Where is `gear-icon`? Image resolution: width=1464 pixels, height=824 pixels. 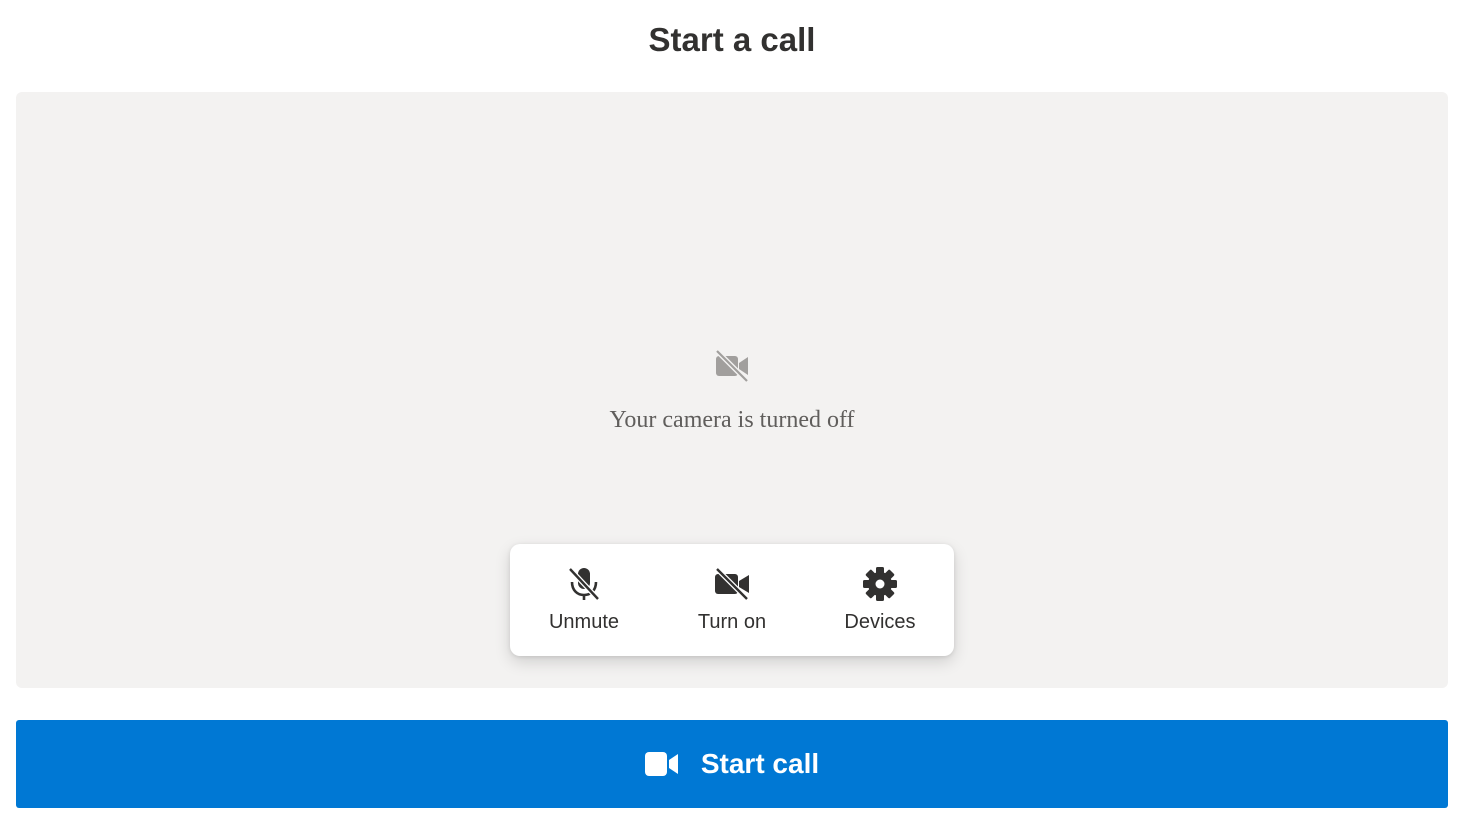
gear-icon is located at coordinates (880, 584).